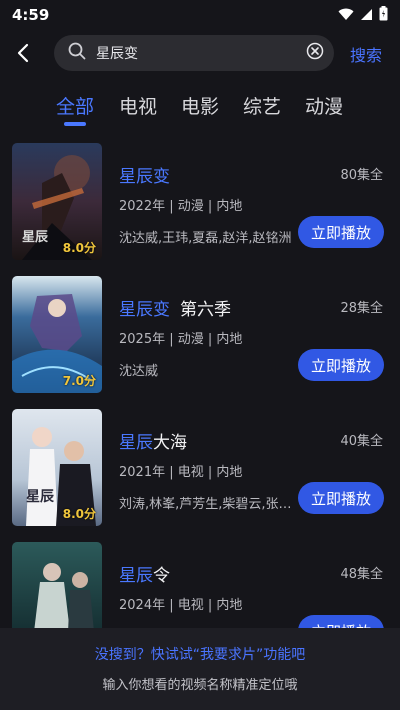 The width and height of the screenshot is (400, 710). I want to click on result-cast: 沈达威, so click(139, 371).